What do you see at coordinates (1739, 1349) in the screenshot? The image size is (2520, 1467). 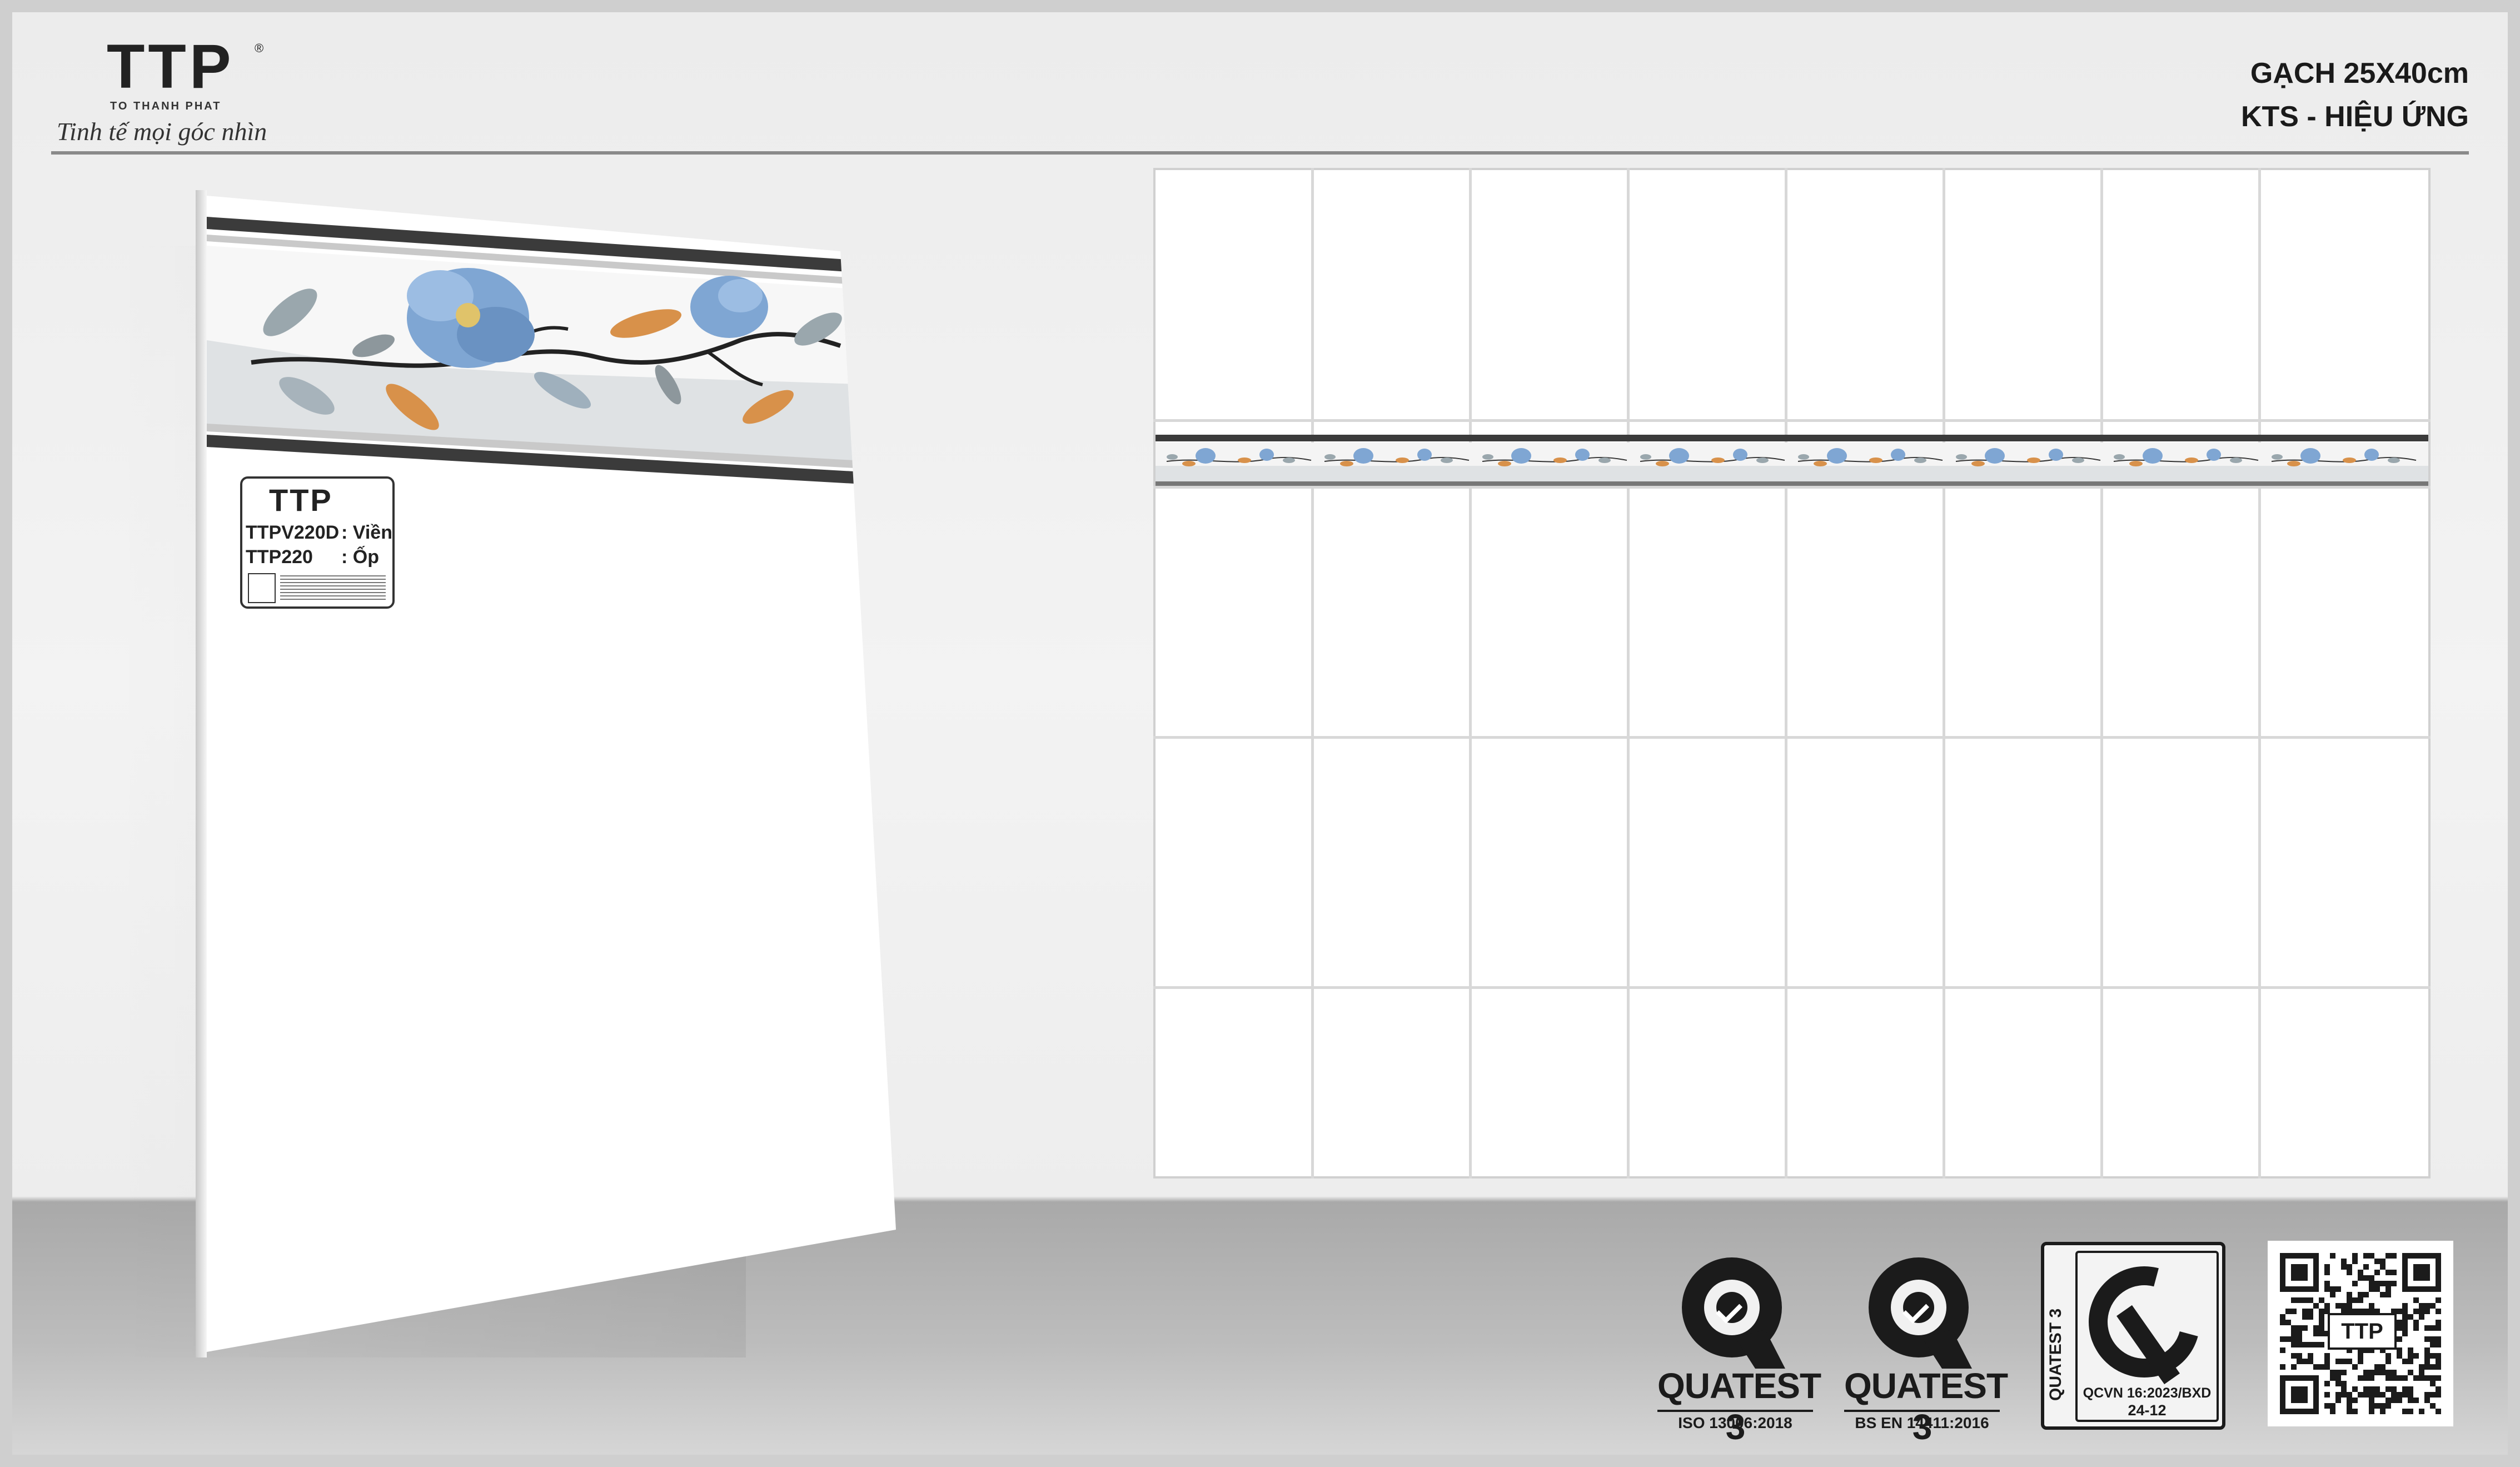 I see `quatest-iso-badge: QUATEST 3 ISO 13006:2018` at bounding box center [1739, 1349].